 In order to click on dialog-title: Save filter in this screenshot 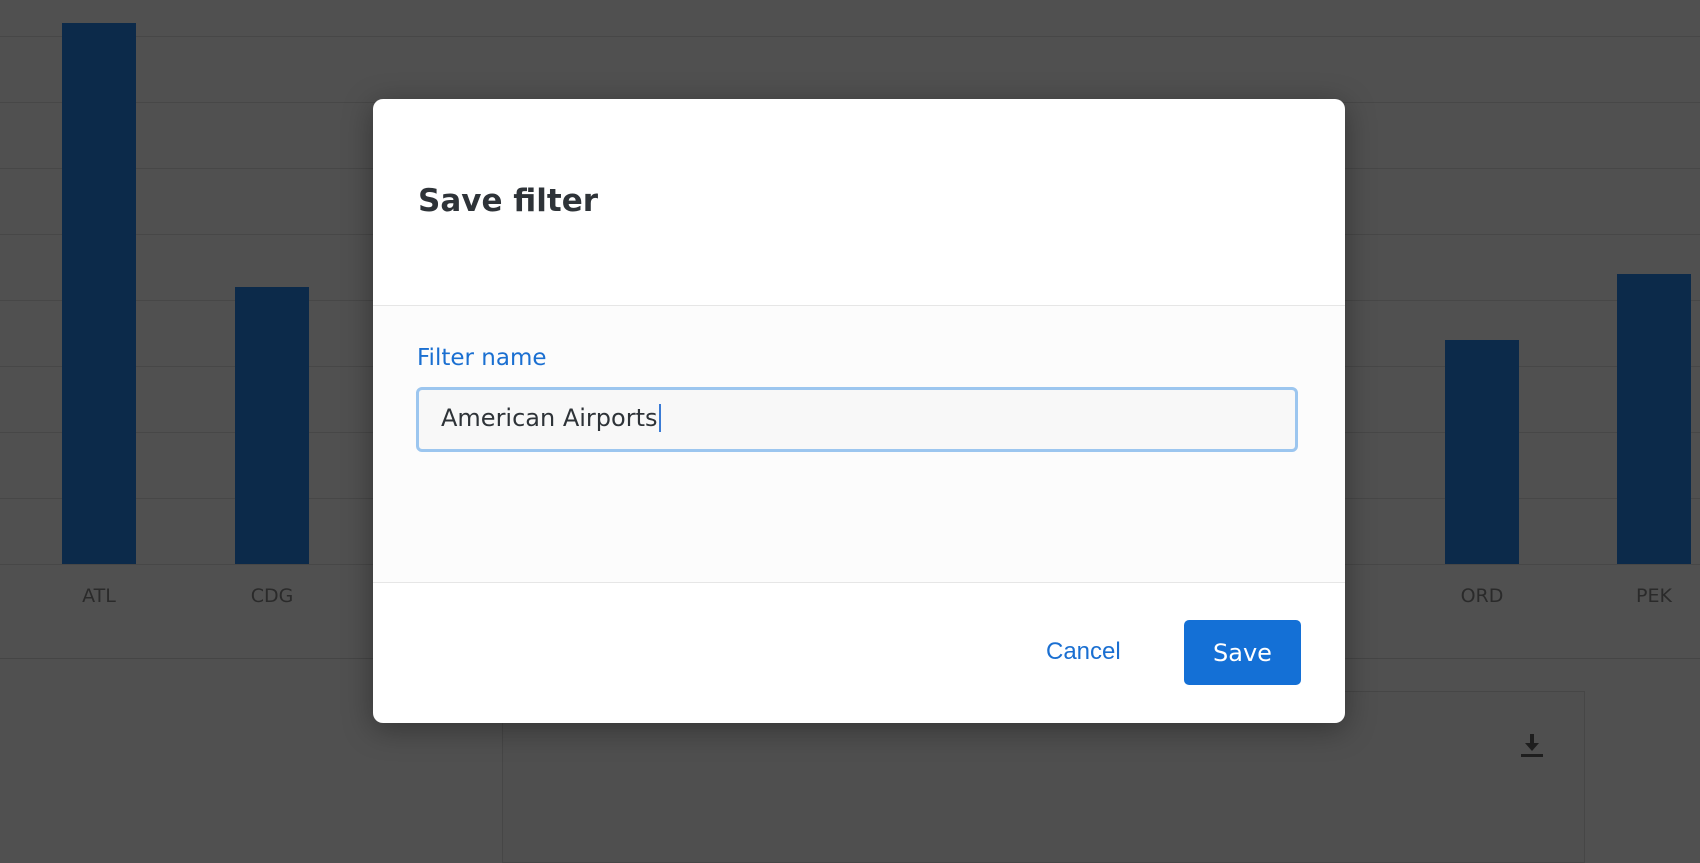, I will do `click(508, 201)`.